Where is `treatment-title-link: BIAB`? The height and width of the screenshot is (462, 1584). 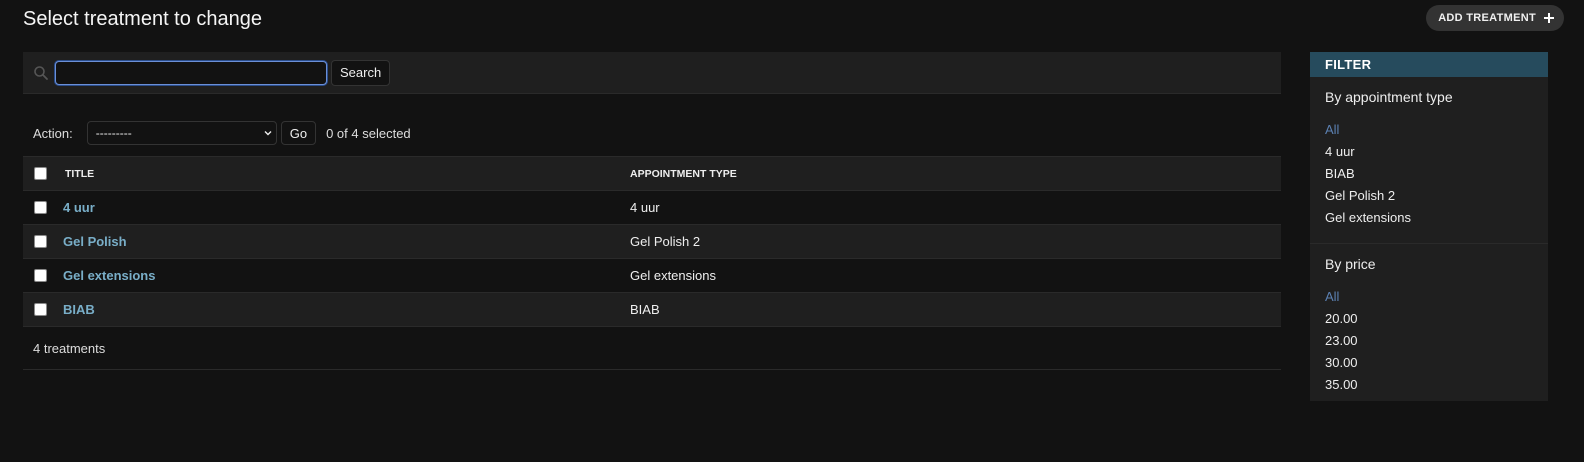 treatment-title-link: BIAB is located at coordinates (79, 309).